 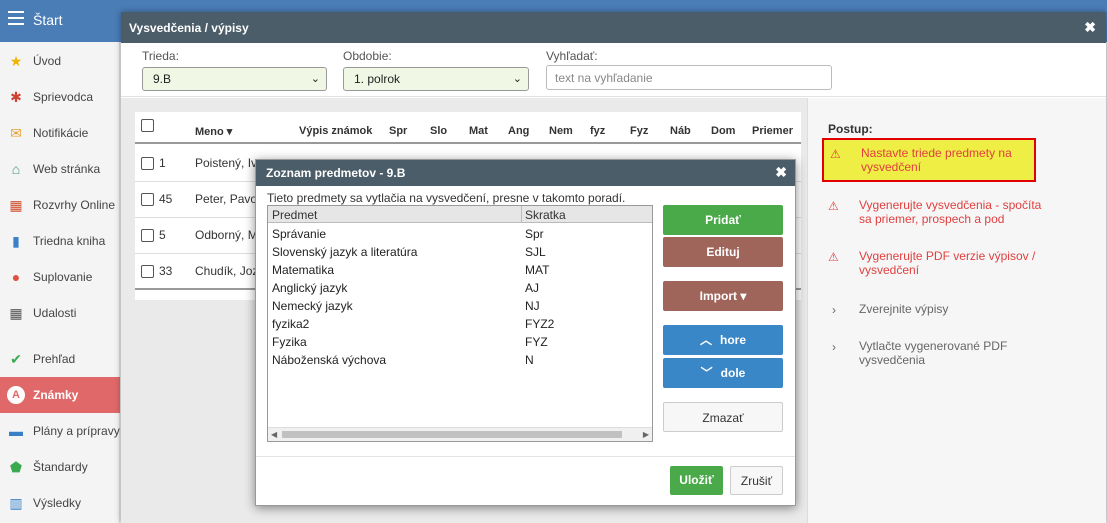 What do you see at coordinates (54, 359) in the screenshot?
I see `sidebar-item-label: Prehľad` at bounding box center [54, 359].